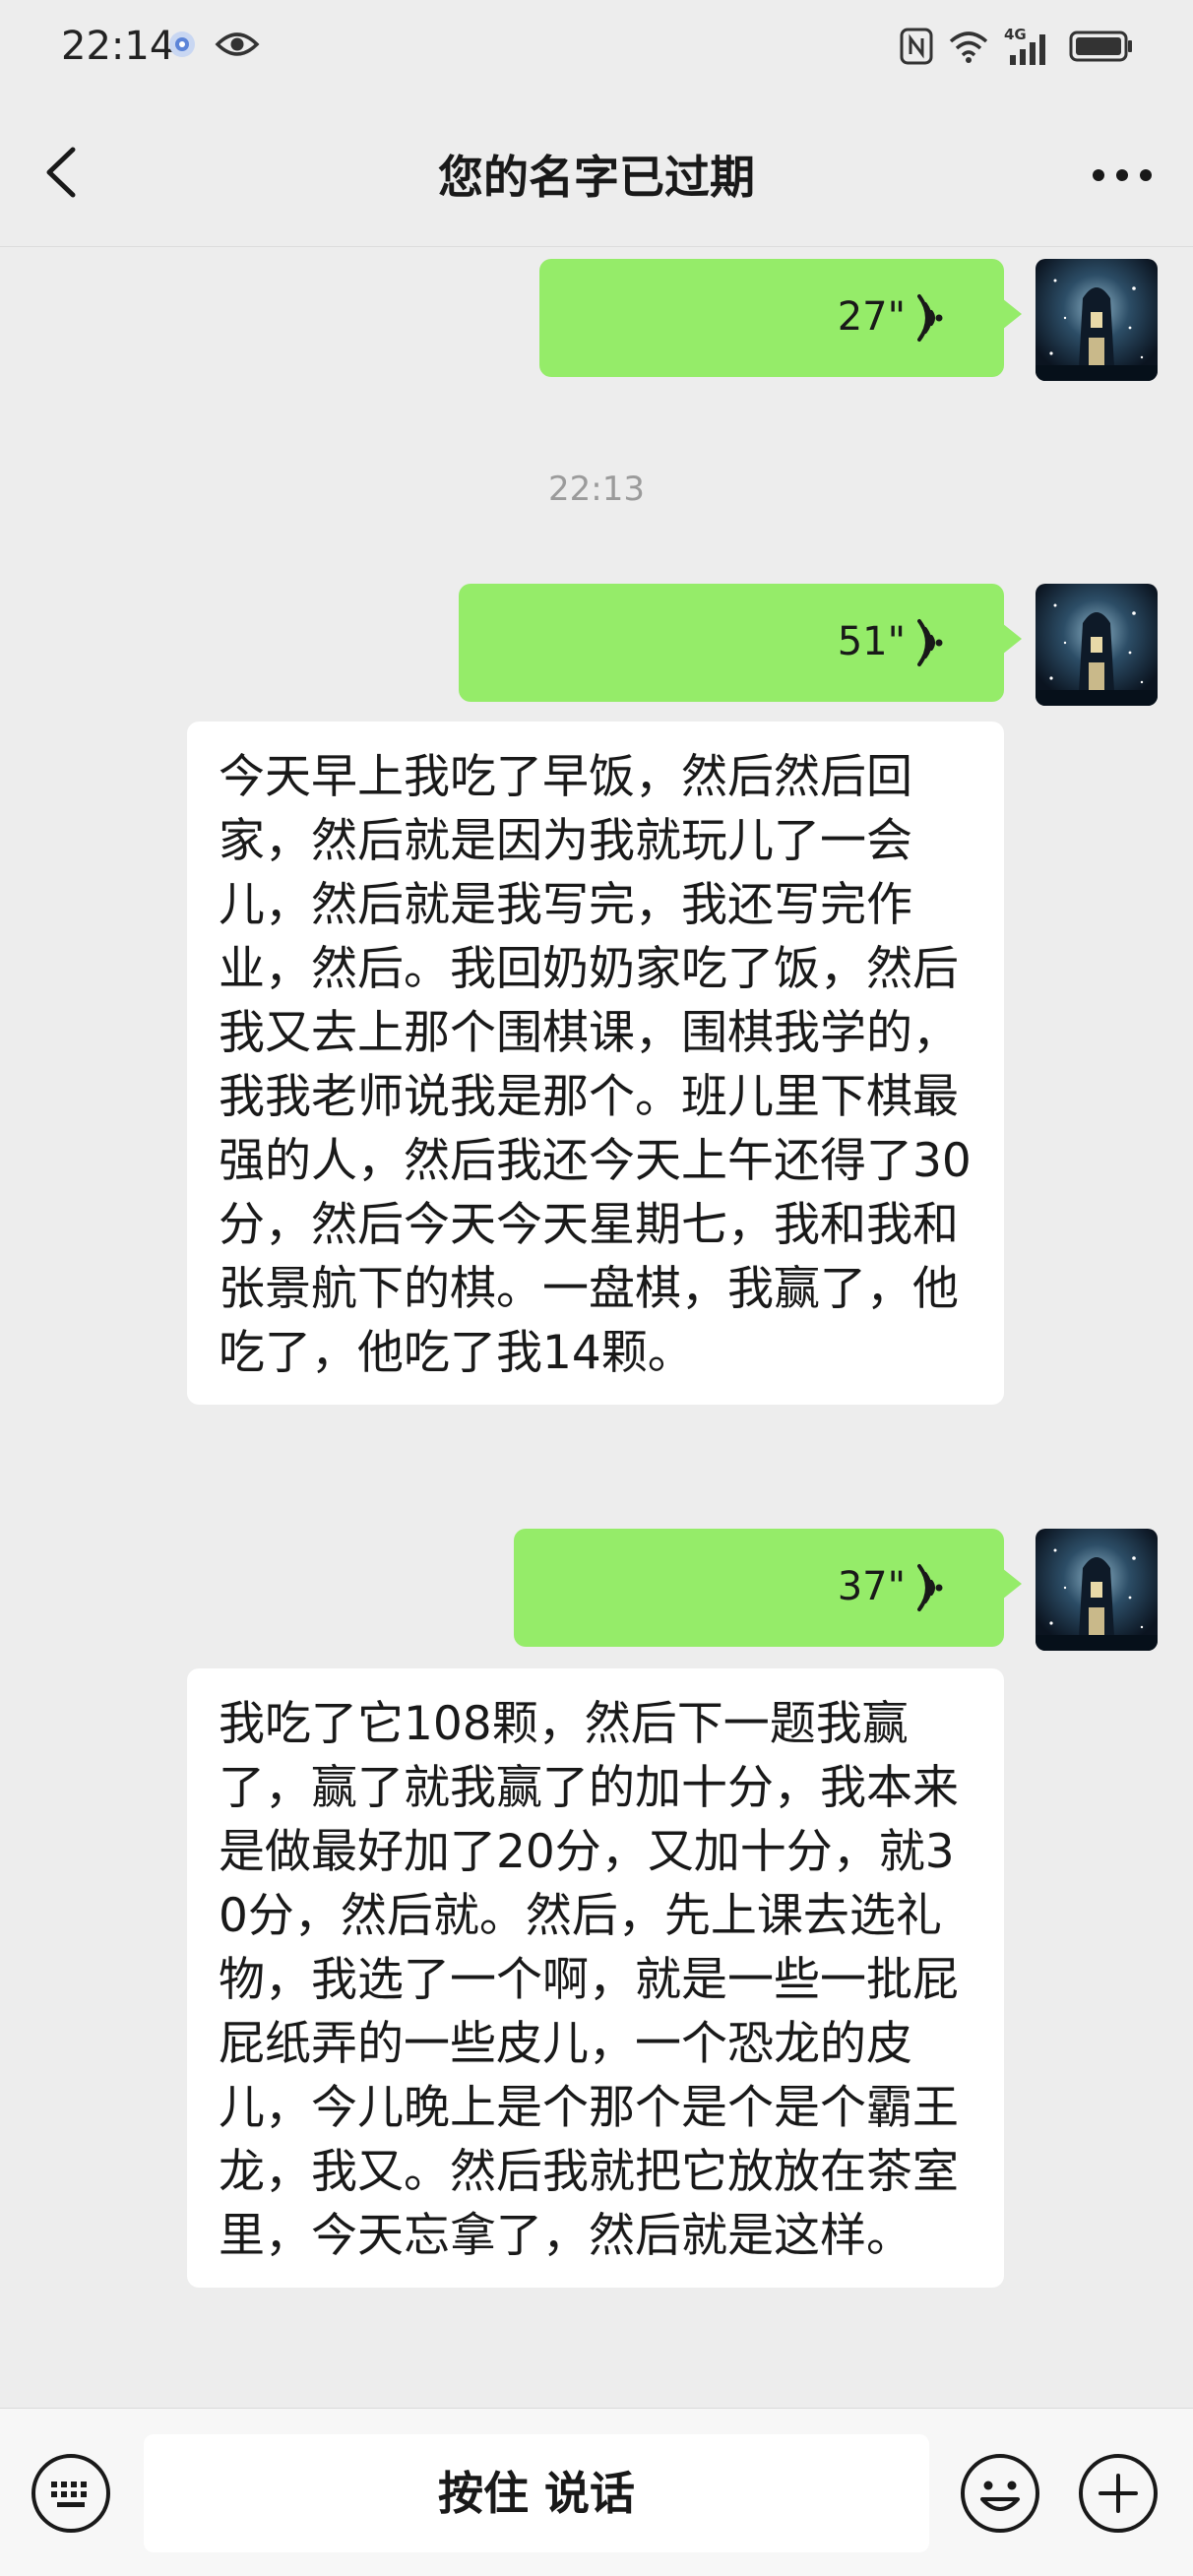 Image resolution: width=1193 pixels, height=2576 pixels. What do you see at coordinates (780, 318) in the screenshot?
I see `voice-message-bubble: 27"` at bounding box center [780, 318].